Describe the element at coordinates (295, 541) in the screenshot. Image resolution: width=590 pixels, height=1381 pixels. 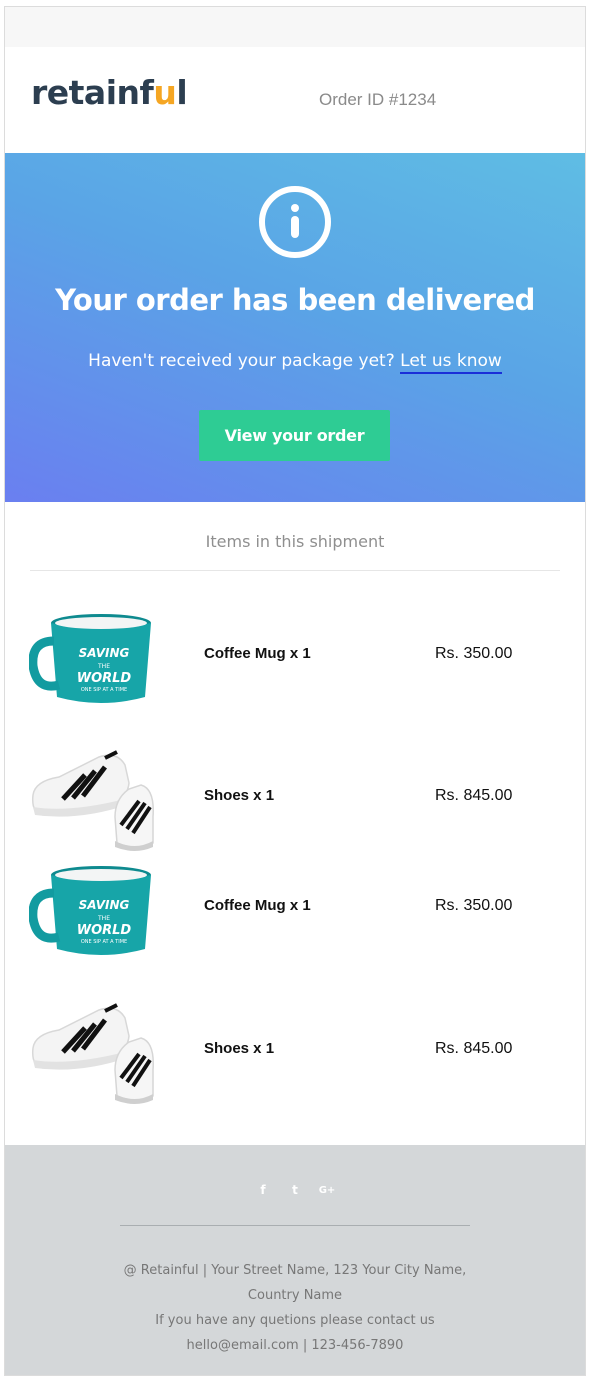
I see `shipment-title: Items in this shipment` at that location.